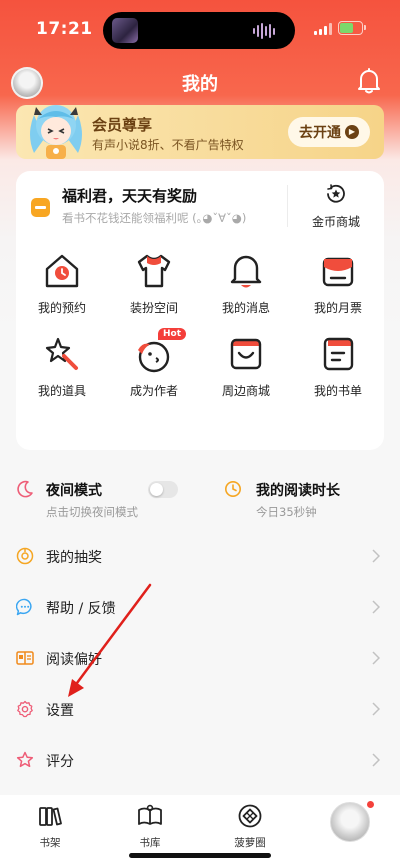 The width and height of the screenshot is (400, 867). Describe the element at coordinates (245, 308) in the screenshot. I see `grid-label: 我的消息` at that location.